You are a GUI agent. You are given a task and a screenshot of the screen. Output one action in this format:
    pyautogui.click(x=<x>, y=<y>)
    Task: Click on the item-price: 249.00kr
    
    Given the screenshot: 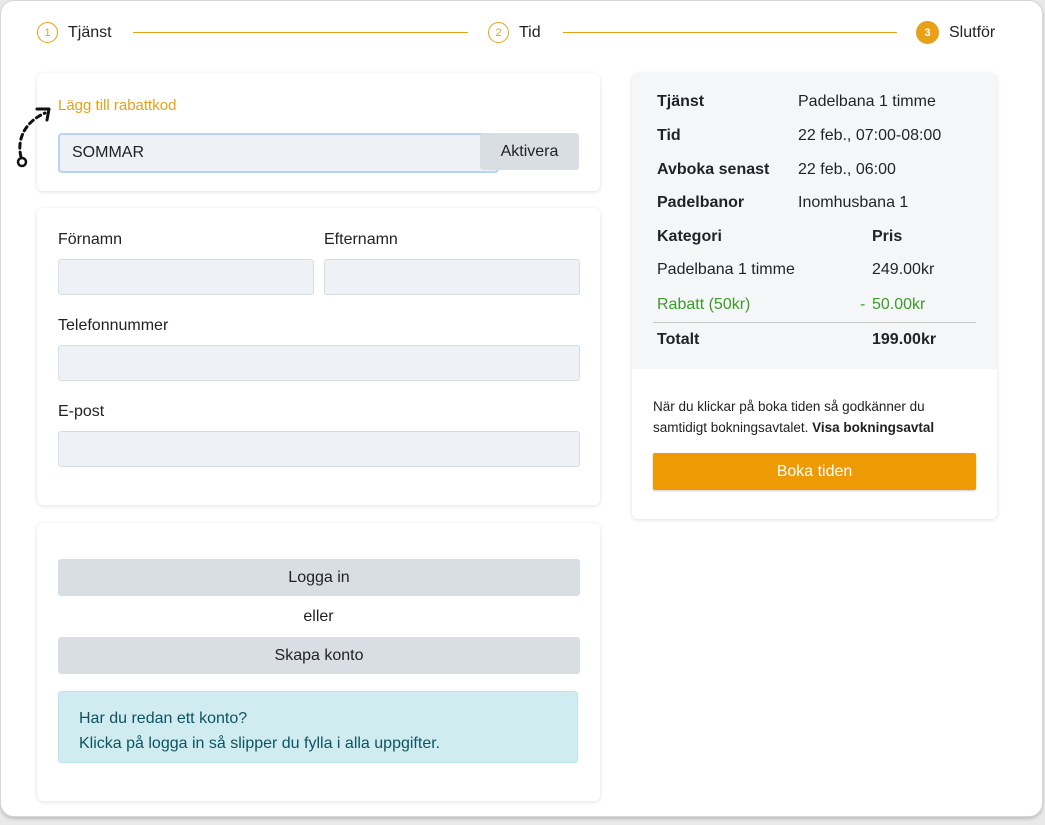 What is the action you would take?
    pyautogui.click(x=903, y=269)
    